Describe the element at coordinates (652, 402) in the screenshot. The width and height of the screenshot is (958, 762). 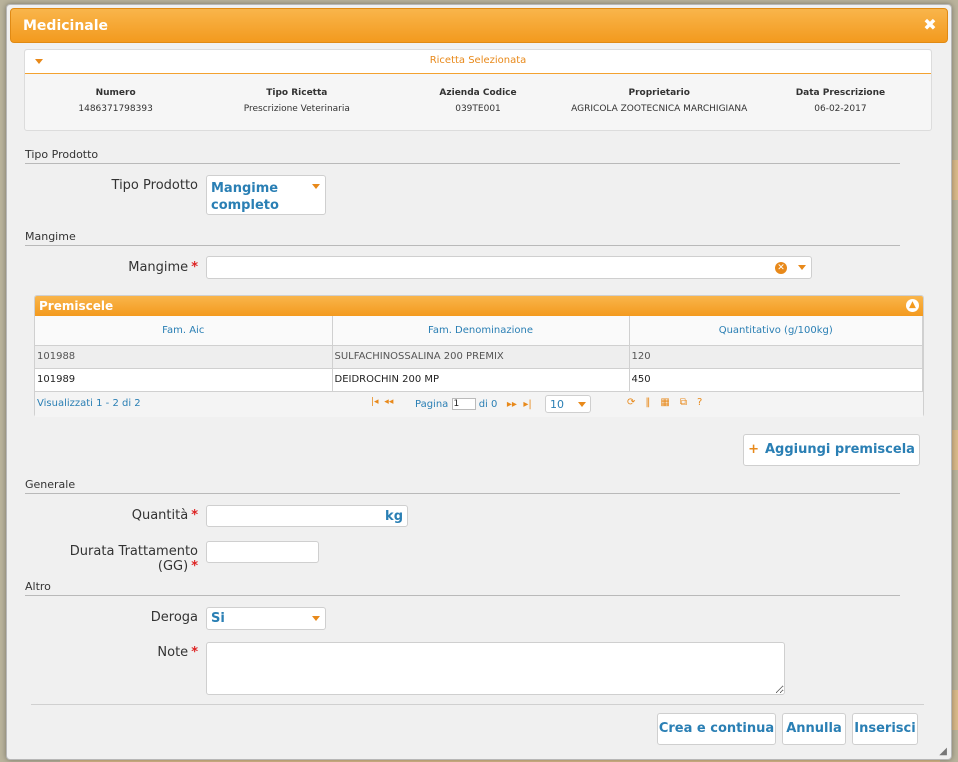
I see `columns-icon: ‖` at that location.